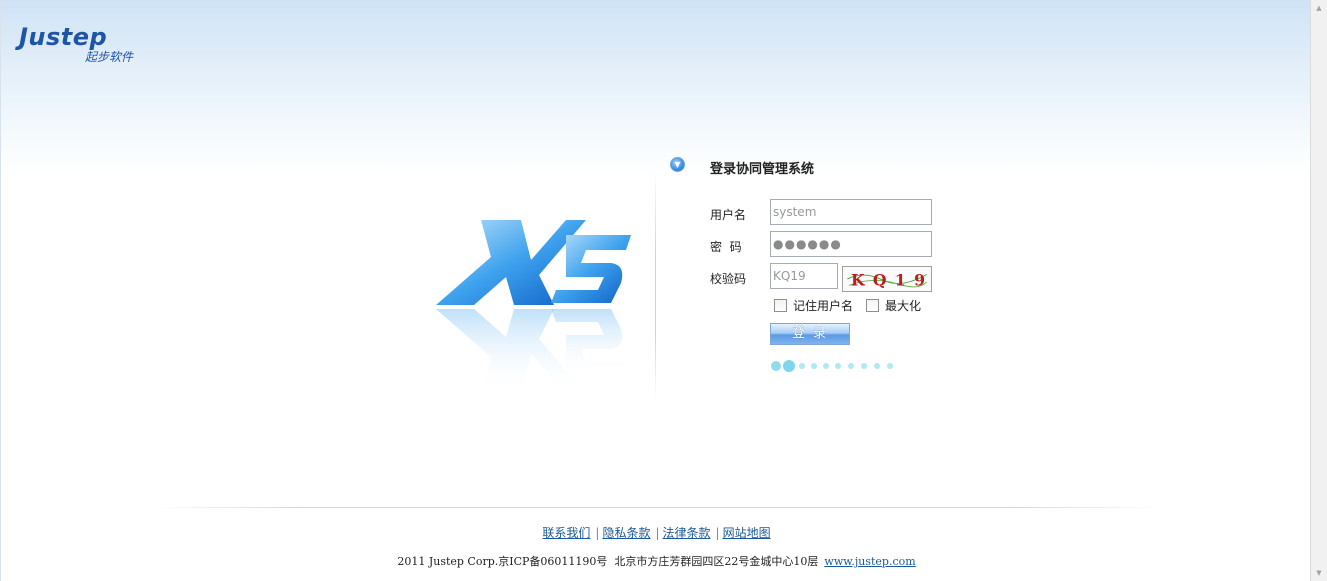 Image resolution: width=1327 pixels, height=581 pixels. What do you see at coordinates (533, 307) in the screenshot?
I see `x5-product-logo` at bounding box center [533, 307].